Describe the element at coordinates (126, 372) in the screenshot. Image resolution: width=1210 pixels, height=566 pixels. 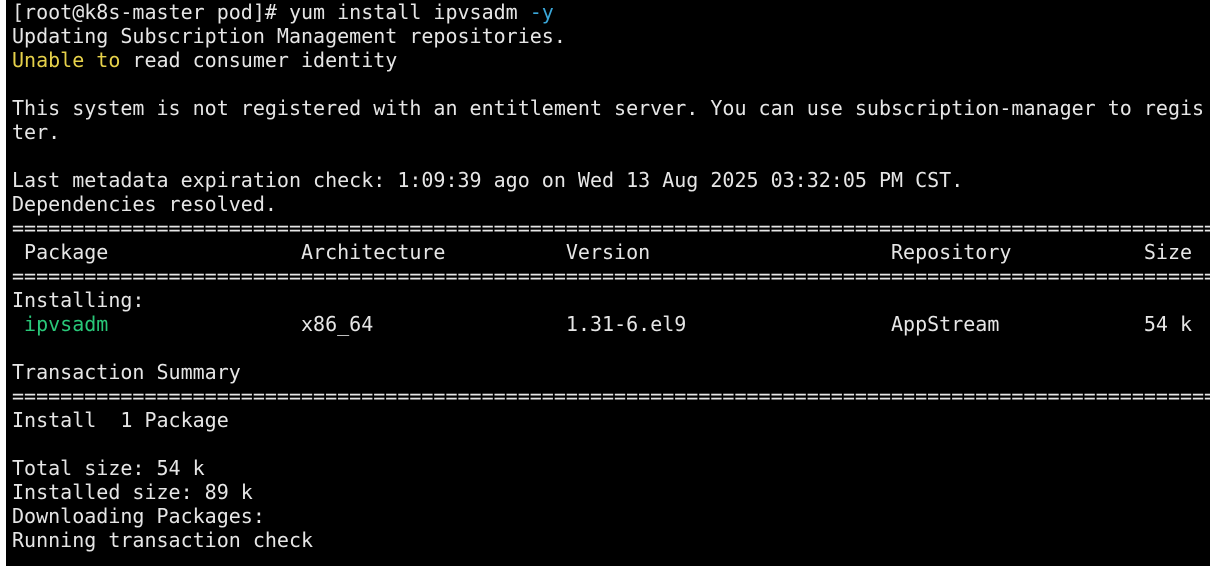
I see `terminal-text-segment: Transaction Summary` at that location.